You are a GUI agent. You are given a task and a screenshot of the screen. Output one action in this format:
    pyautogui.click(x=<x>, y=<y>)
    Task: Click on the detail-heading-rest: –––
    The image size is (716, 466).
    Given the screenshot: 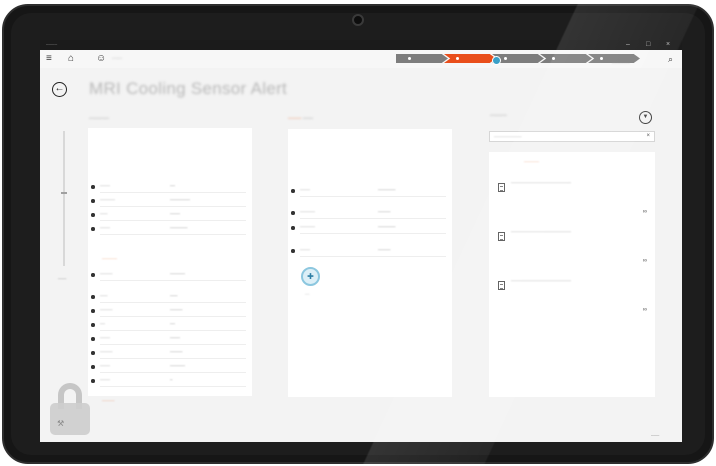 What is the action you would take?
    pyautogui.click(x=308, y=119)
    